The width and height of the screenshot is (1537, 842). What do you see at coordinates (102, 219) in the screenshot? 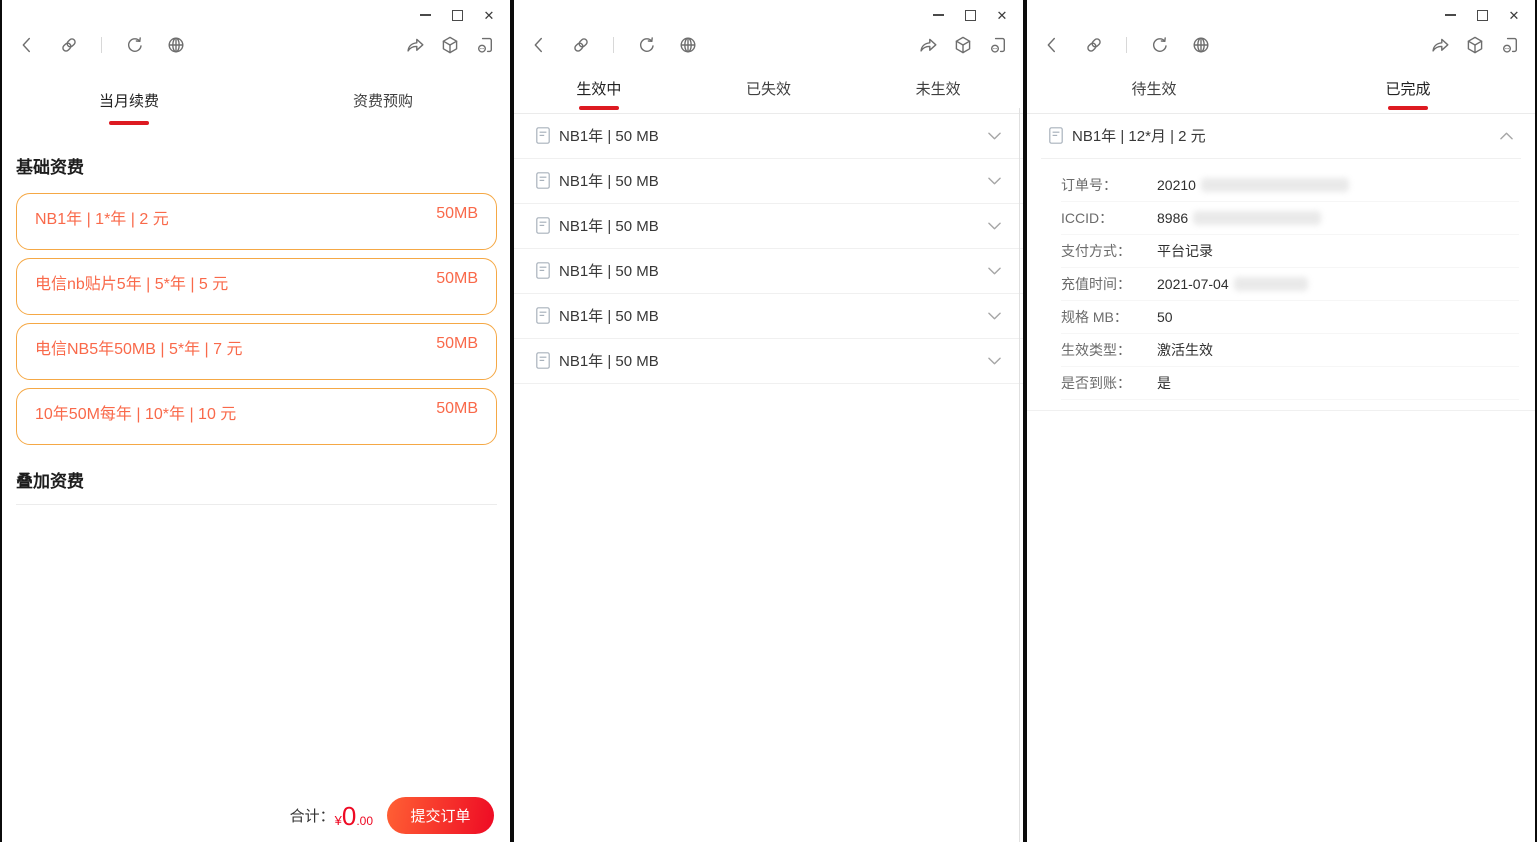
I see `fee-card-name: NB1年 | 1*年 | 2 元` at bounding box center [102, 219].